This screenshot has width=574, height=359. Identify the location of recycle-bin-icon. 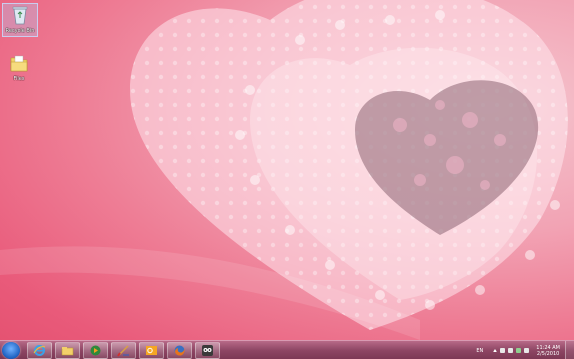
(20, 15).